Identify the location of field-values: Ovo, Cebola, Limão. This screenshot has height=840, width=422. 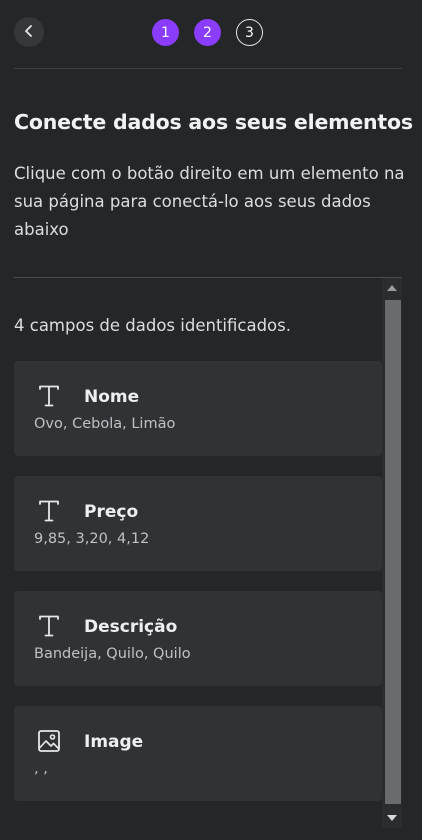
(105, 424).